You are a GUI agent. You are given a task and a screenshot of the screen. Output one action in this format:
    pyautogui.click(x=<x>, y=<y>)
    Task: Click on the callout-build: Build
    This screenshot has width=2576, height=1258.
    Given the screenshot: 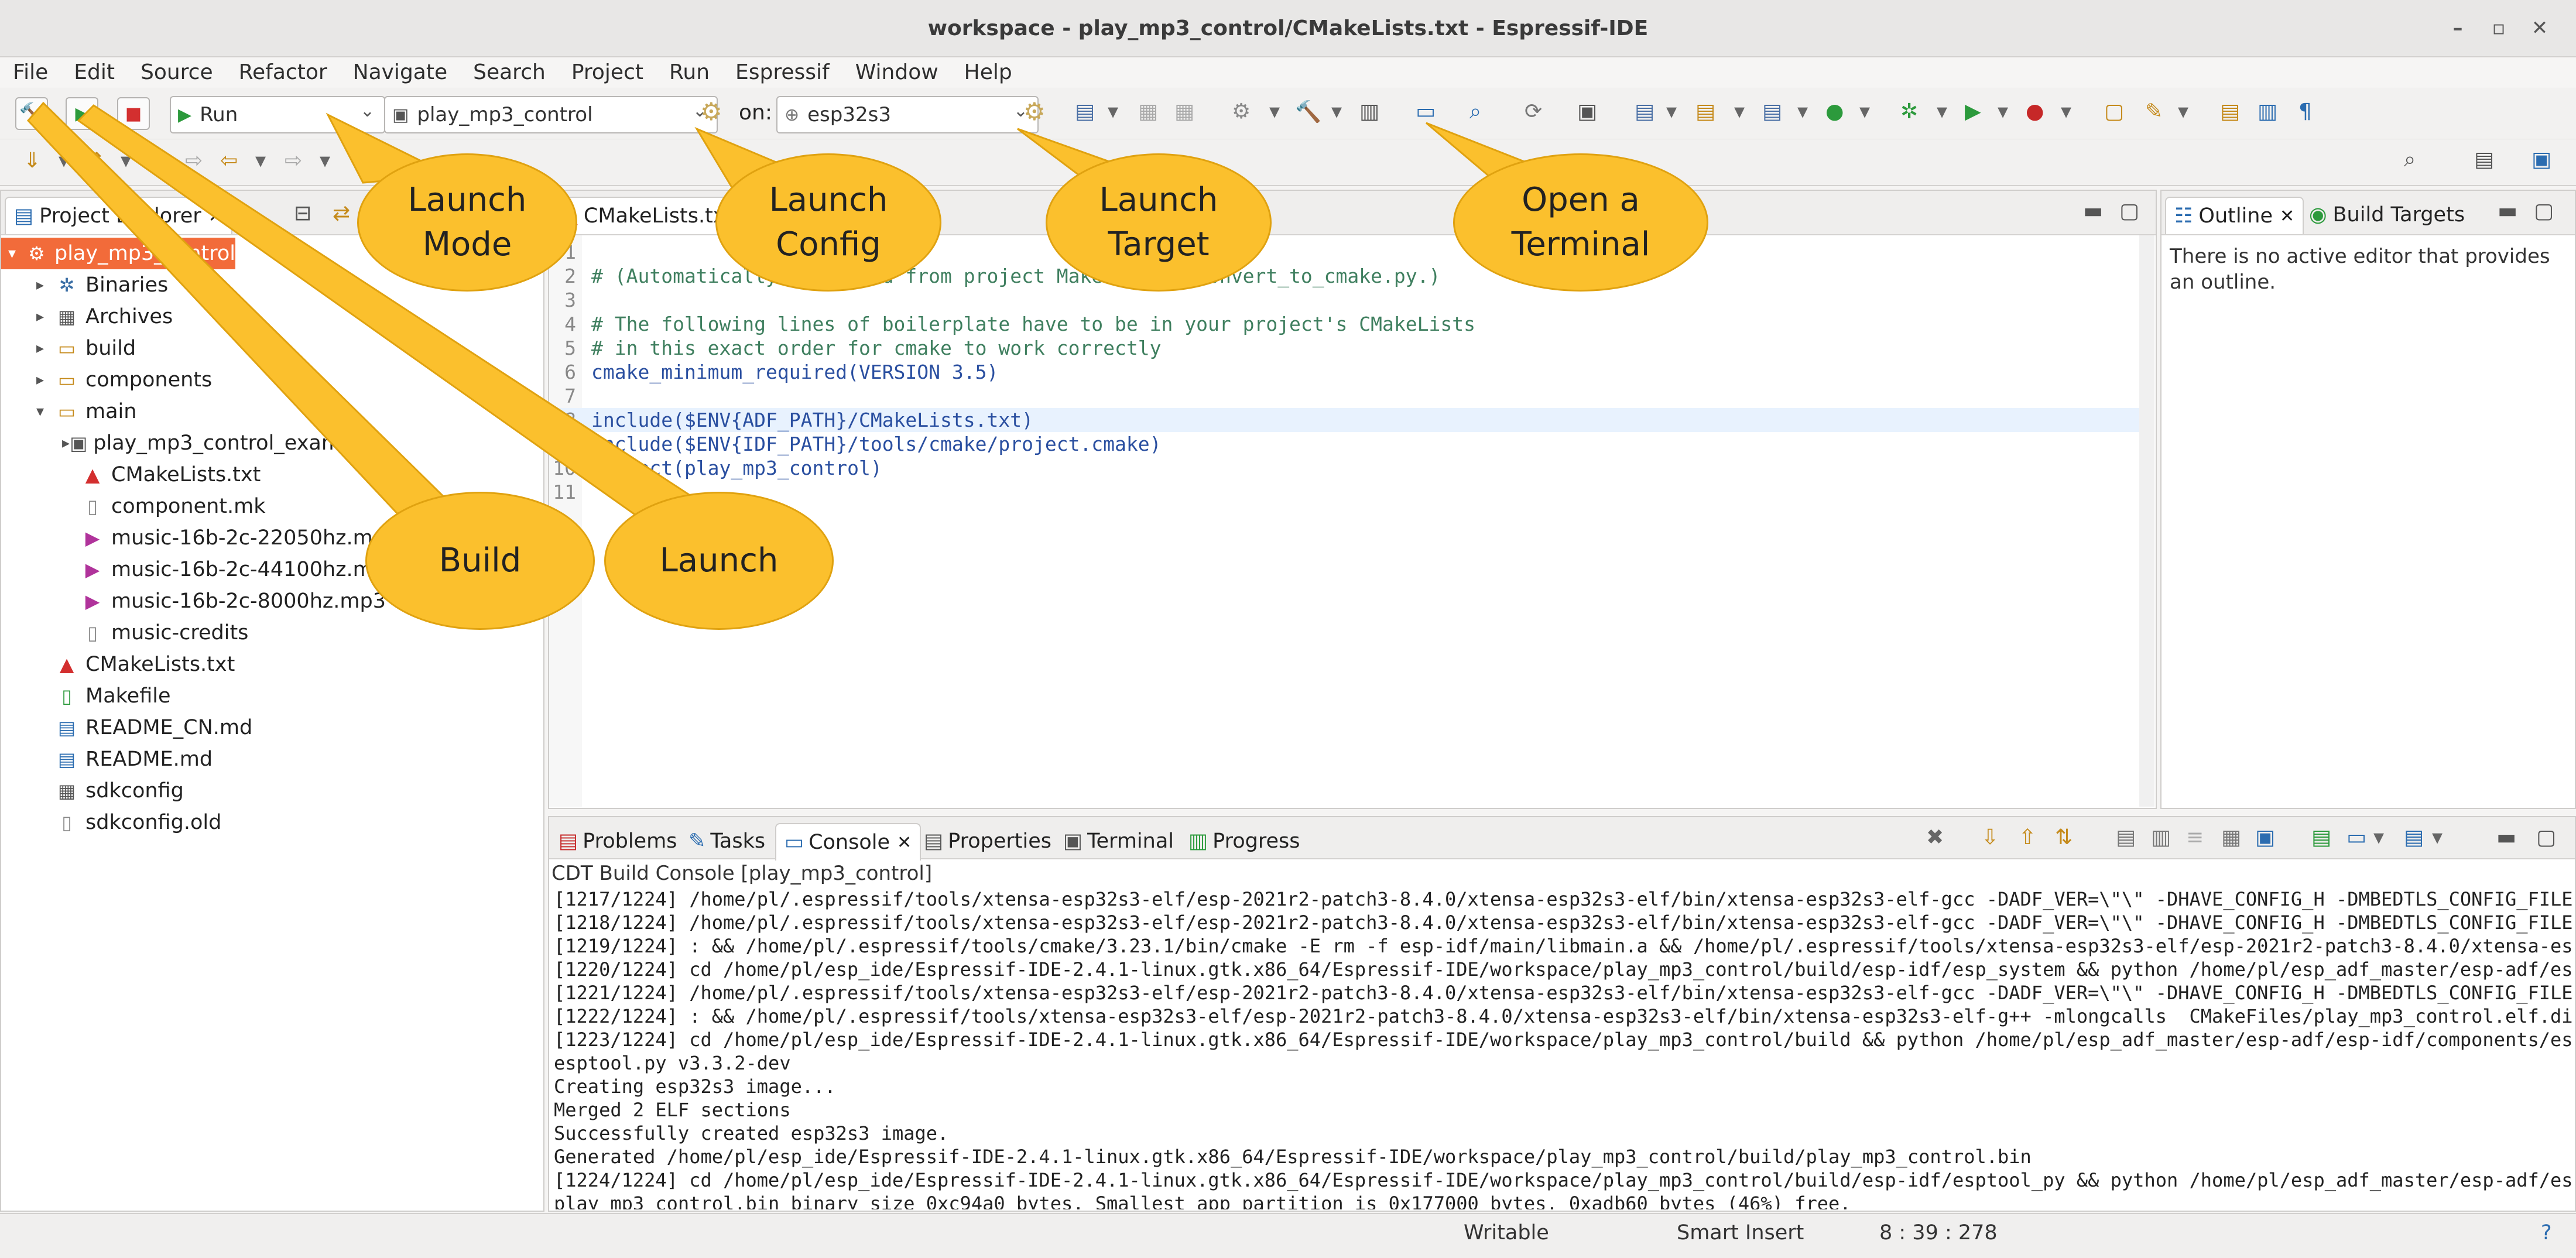 What is the action you would take?
    pyautogui.click(x=480, y=561)
    